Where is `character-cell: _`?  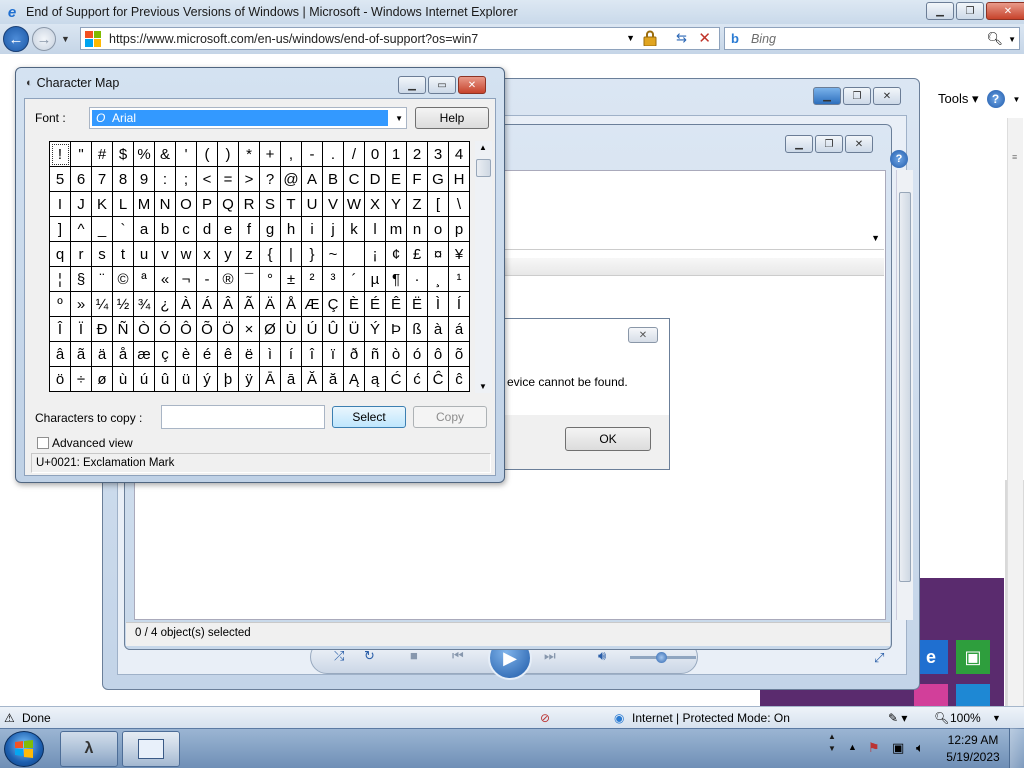
character-cell: _ is located at coordinates (102, 229).